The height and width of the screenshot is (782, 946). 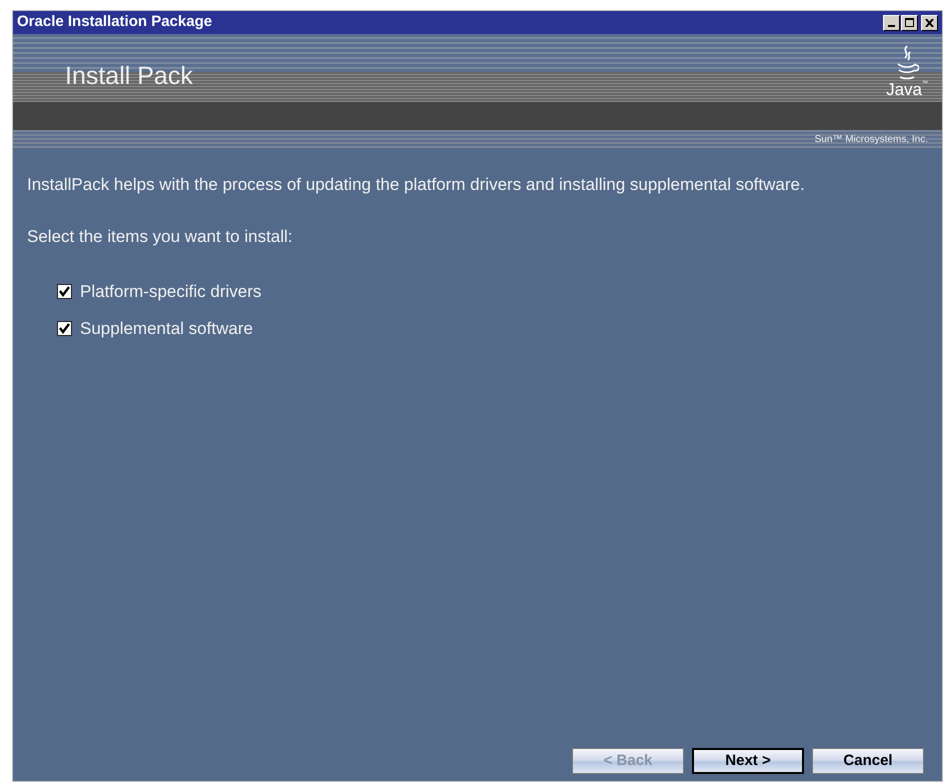 I want to click on window-title: Oracle Installation Package, so click(x=114, y=22).